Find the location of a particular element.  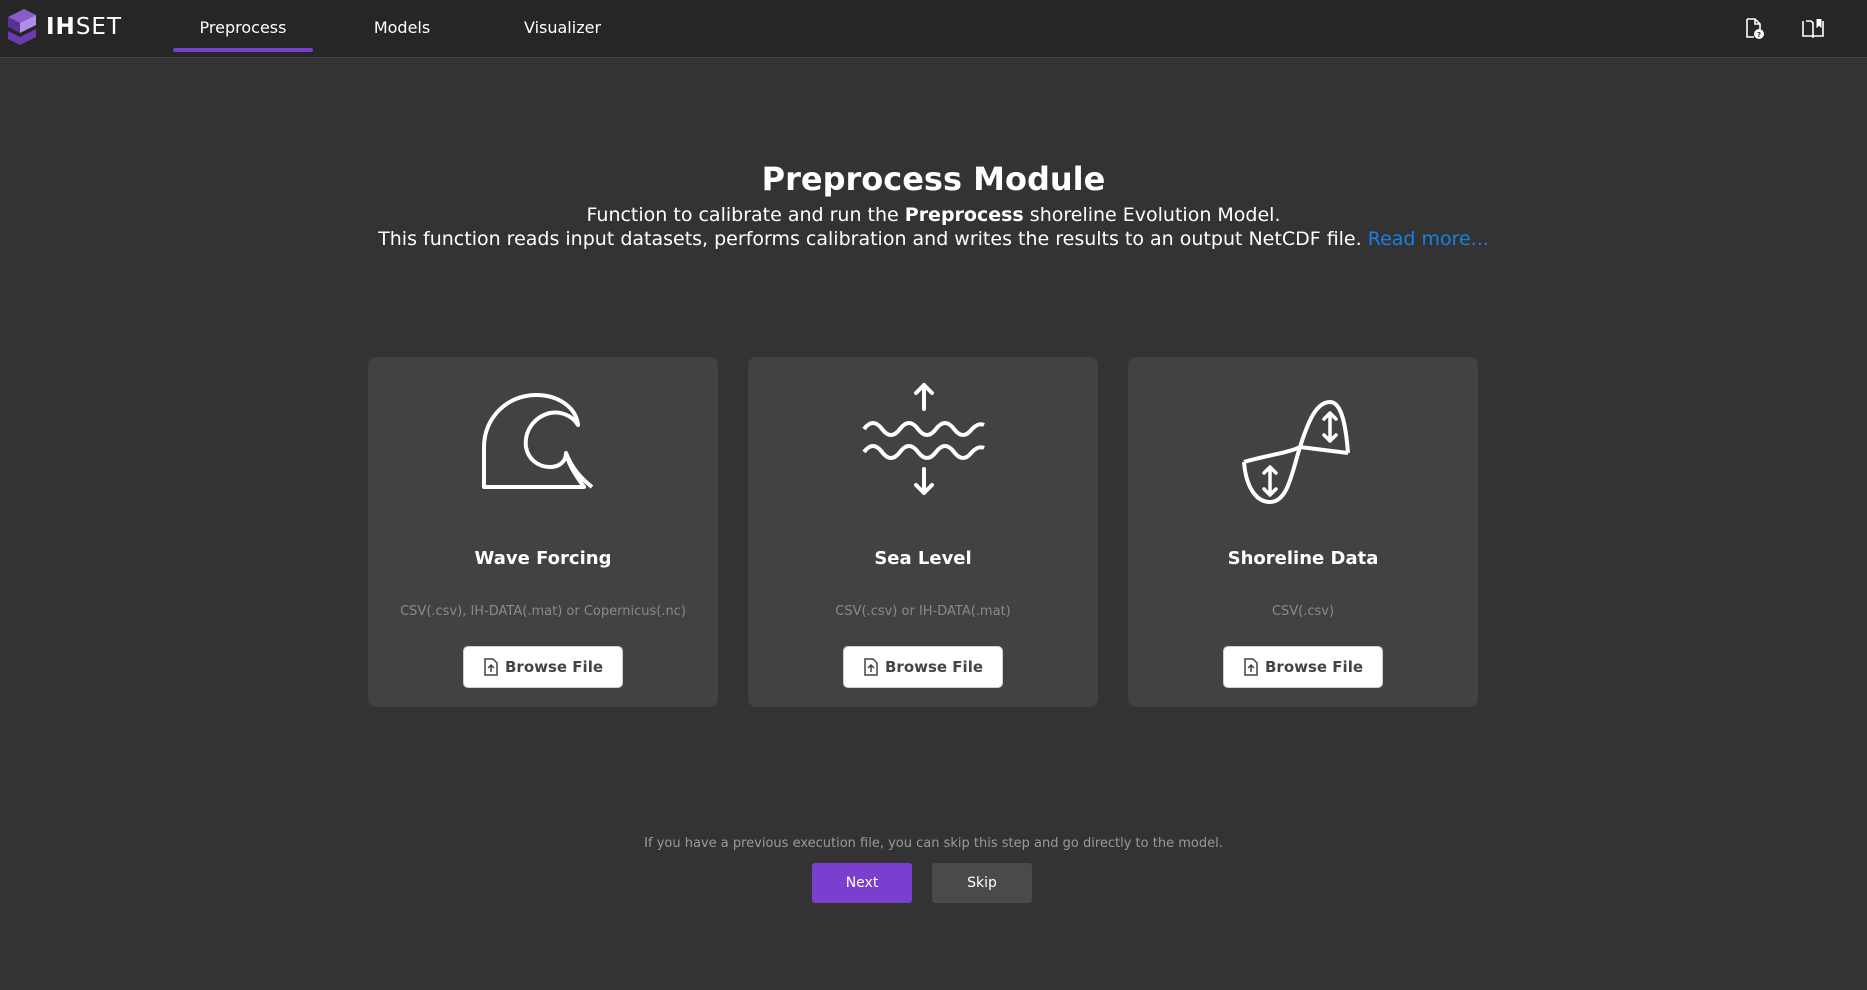

card-title: Sea Level is located at coordinates (923, 558).